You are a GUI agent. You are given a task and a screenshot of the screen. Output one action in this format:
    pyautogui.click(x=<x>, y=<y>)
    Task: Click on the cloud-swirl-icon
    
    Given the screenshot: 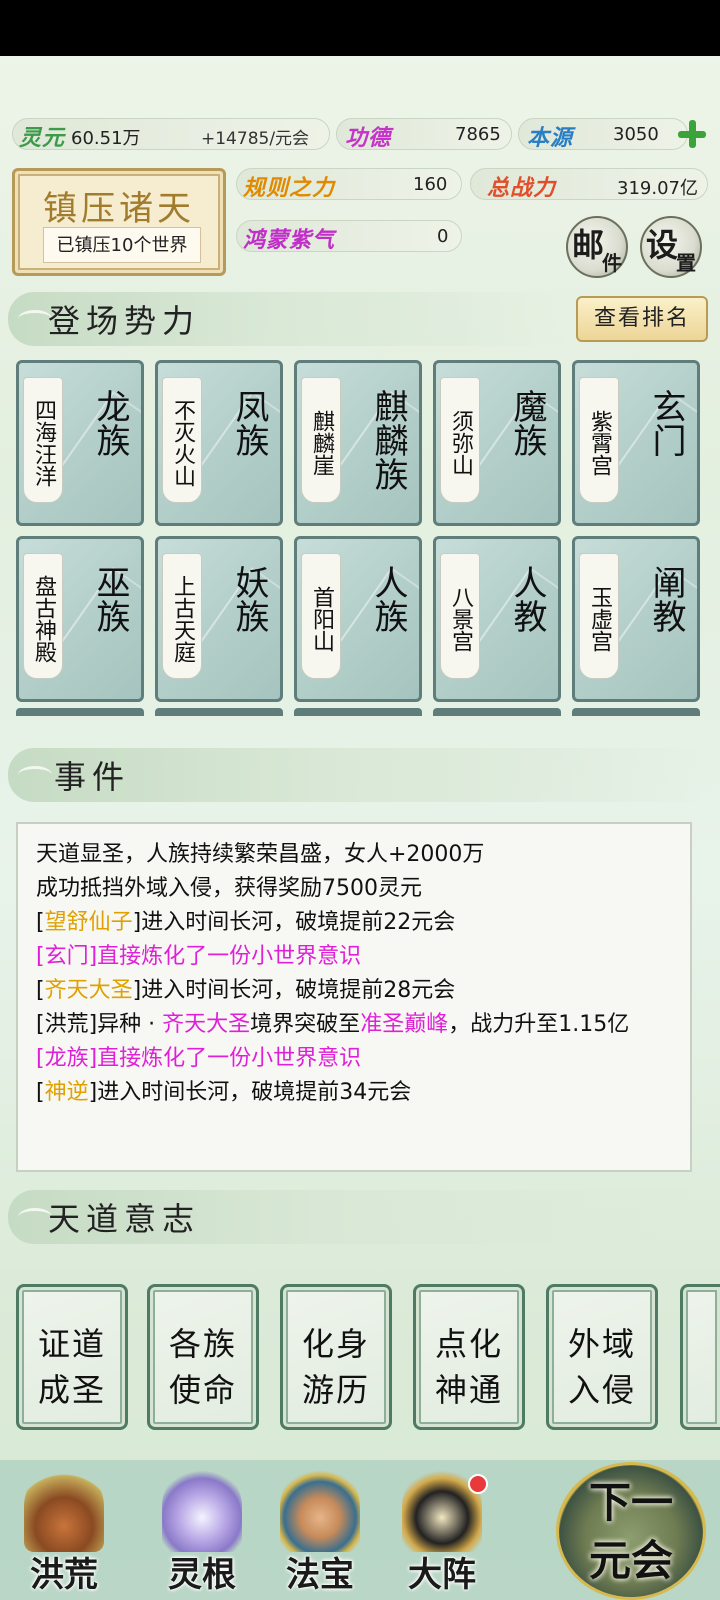 What is the action you would take?
    pyautogui.click(x=35, y=319)
    